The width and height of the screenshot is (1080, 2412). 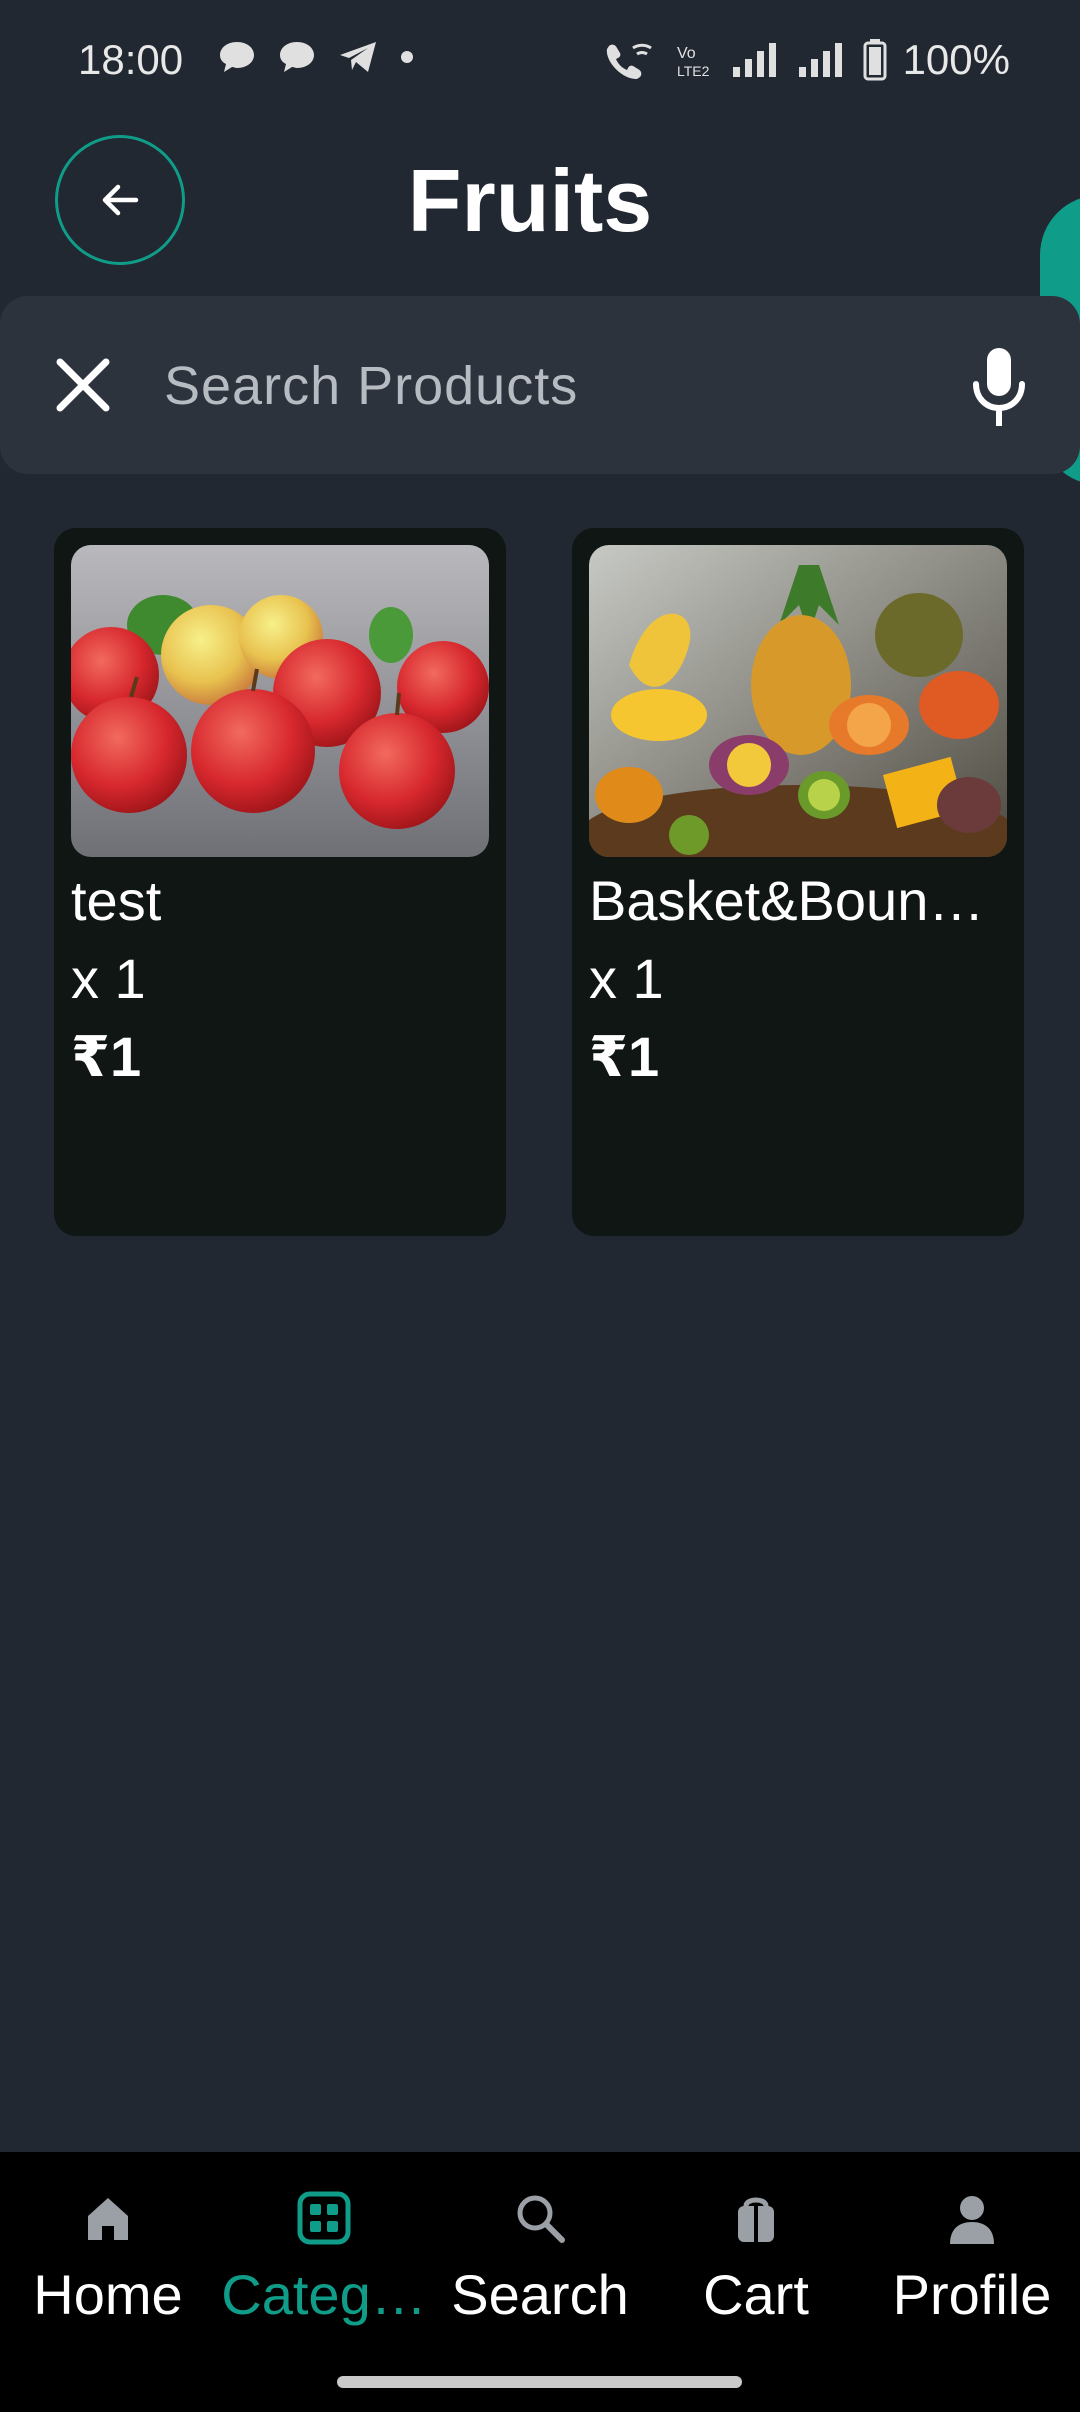 I want to click on svg-text: Vo, so click(x=686, y=53).